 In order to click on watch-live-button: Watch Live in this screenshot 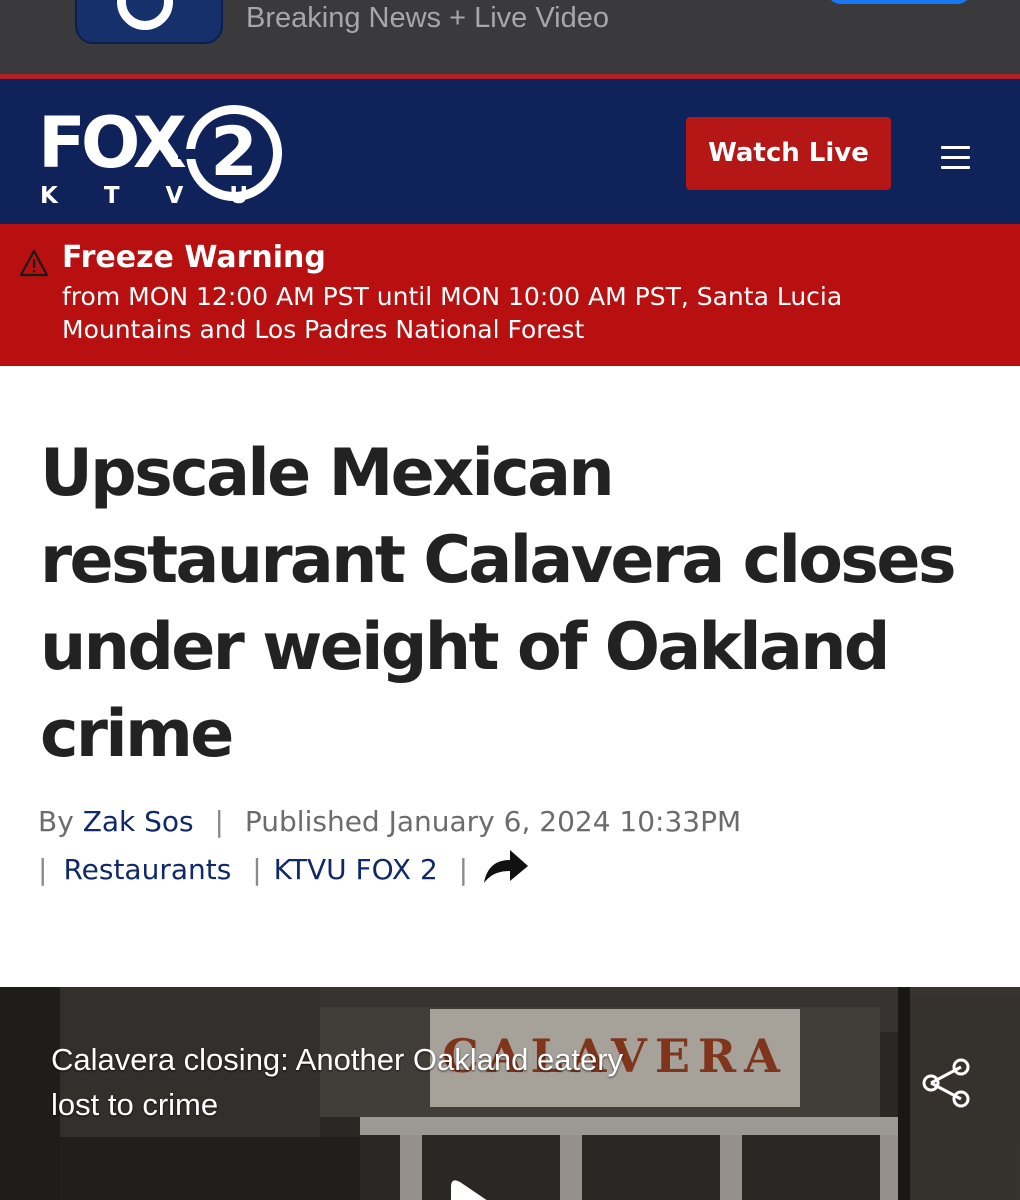, I will do `click(788, 153)`.